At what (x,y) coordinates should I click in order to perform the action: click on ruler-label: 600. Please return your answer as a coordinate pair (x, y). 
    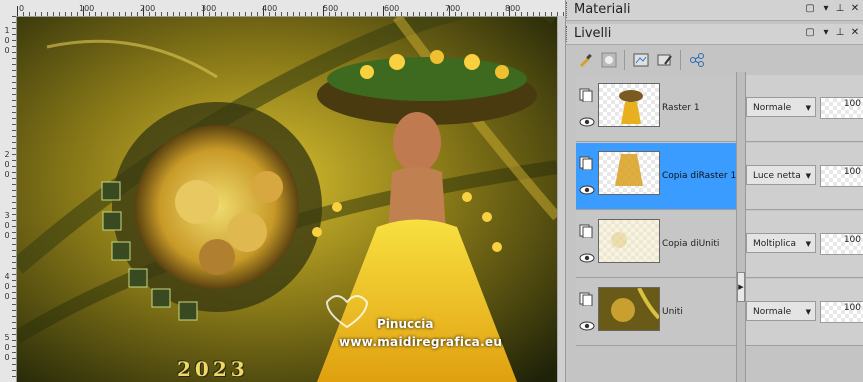
    Looking at the image, I should click on (392, 8).